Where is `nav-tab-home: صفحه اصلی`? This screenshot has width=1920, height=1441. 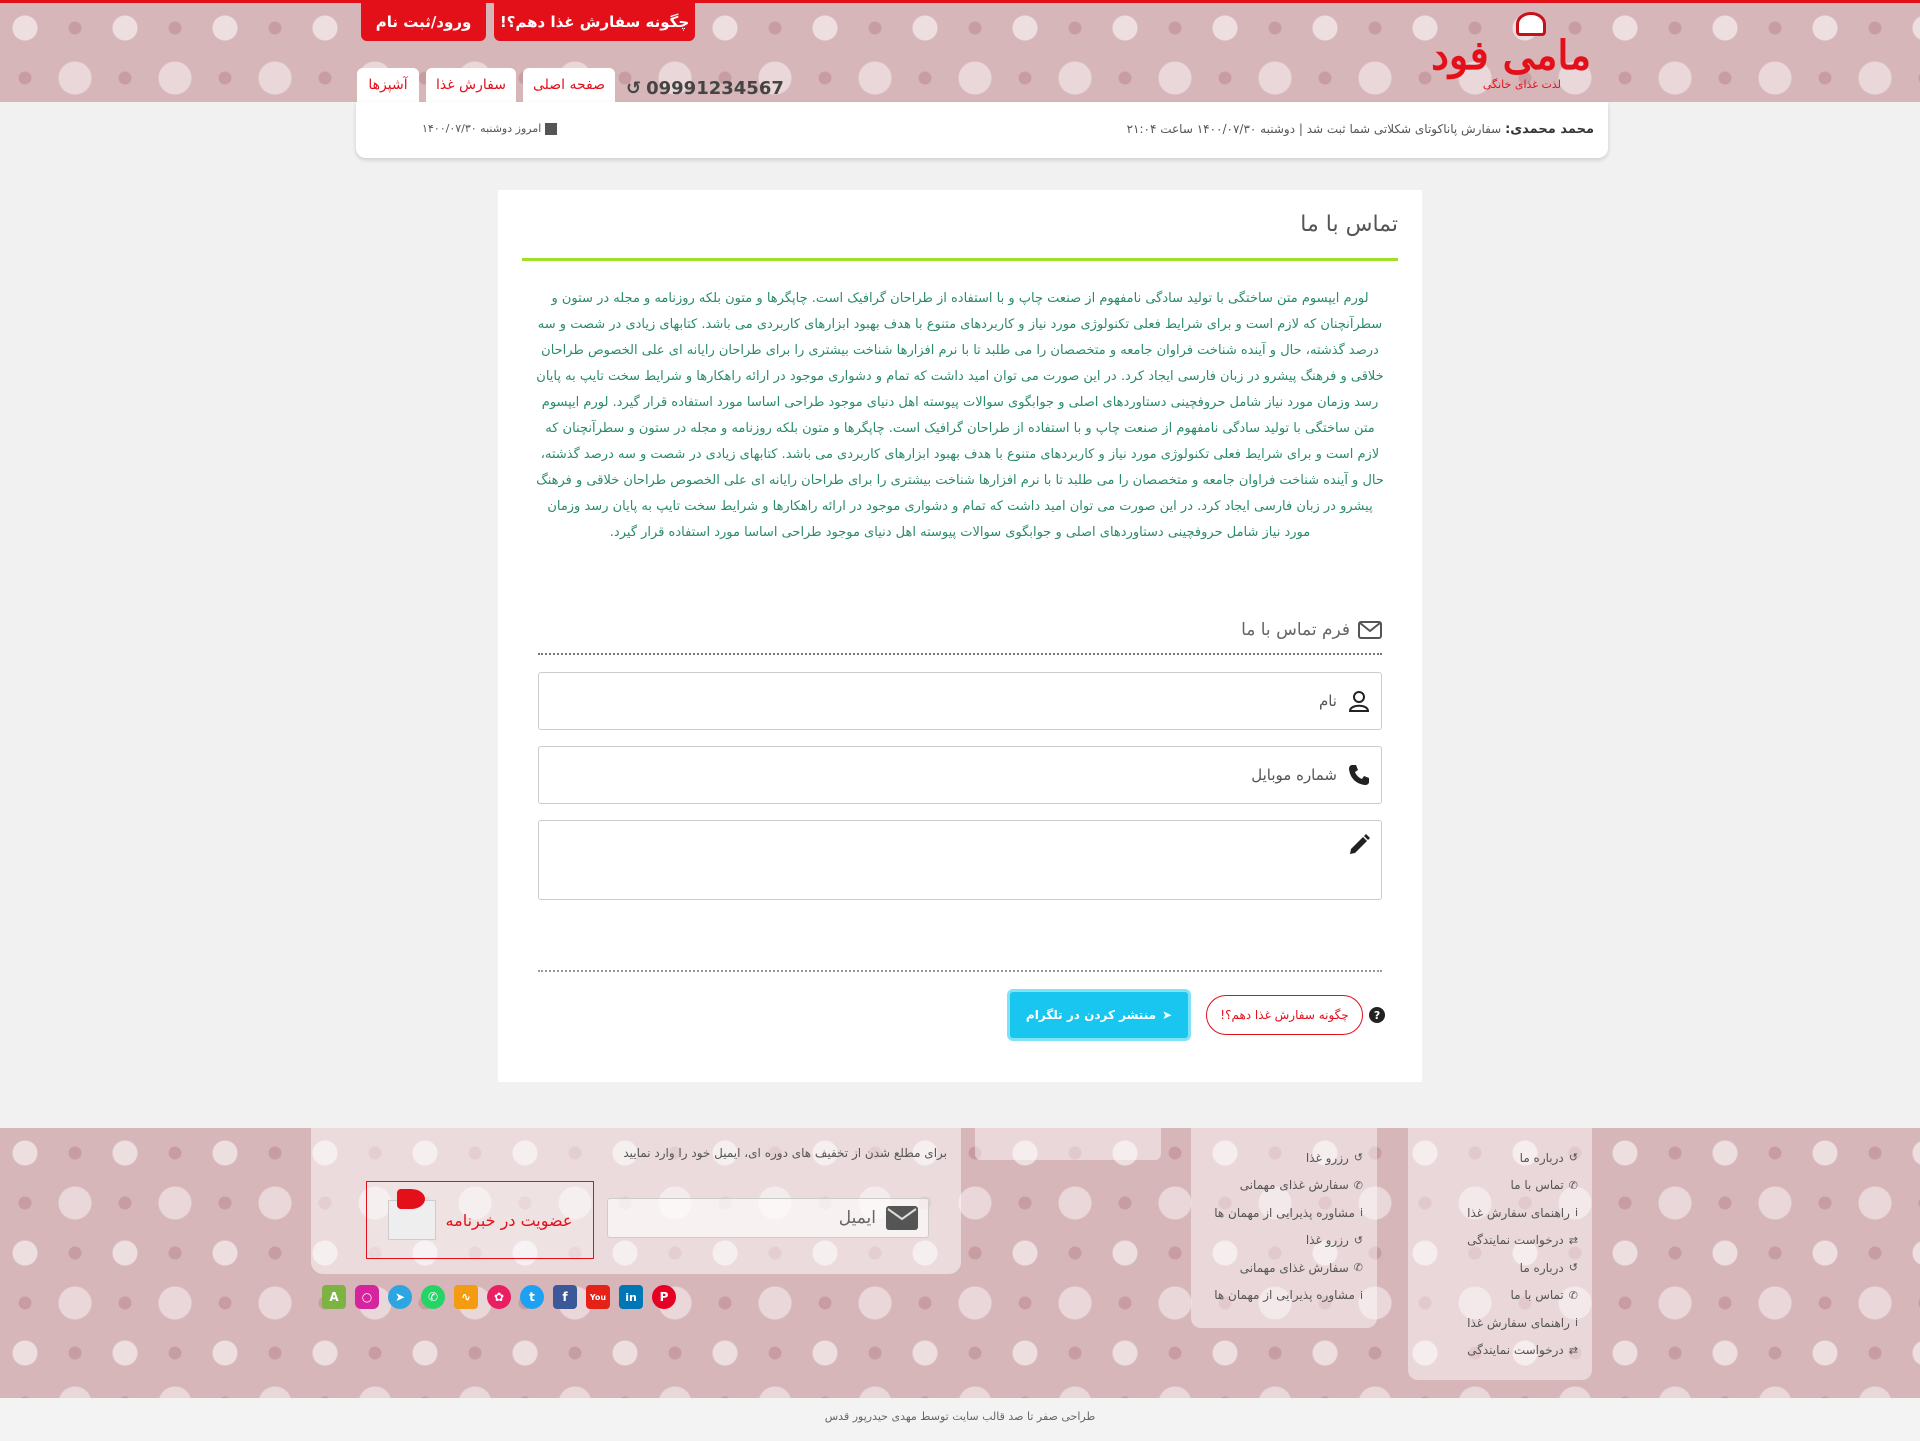
nav-tab-home: صفحه اصلی is located at coordinates (569, 85).